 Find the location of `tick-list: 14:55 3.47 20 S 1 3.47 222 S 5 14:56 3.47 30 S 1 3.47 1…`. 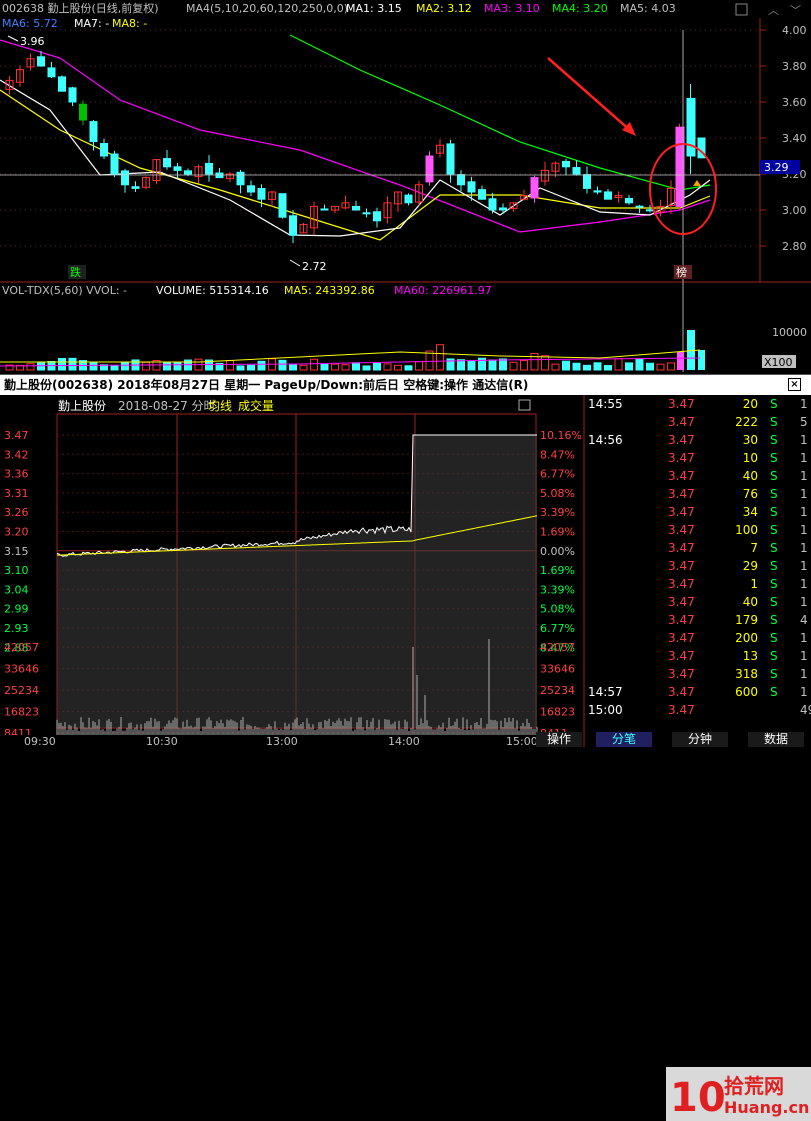

tick-list: 14:55 3.47 20 S 1 3.47 222 S 5 14:56 3.47 30 S 1 3.47 1… is located at coordinates (698, 563).